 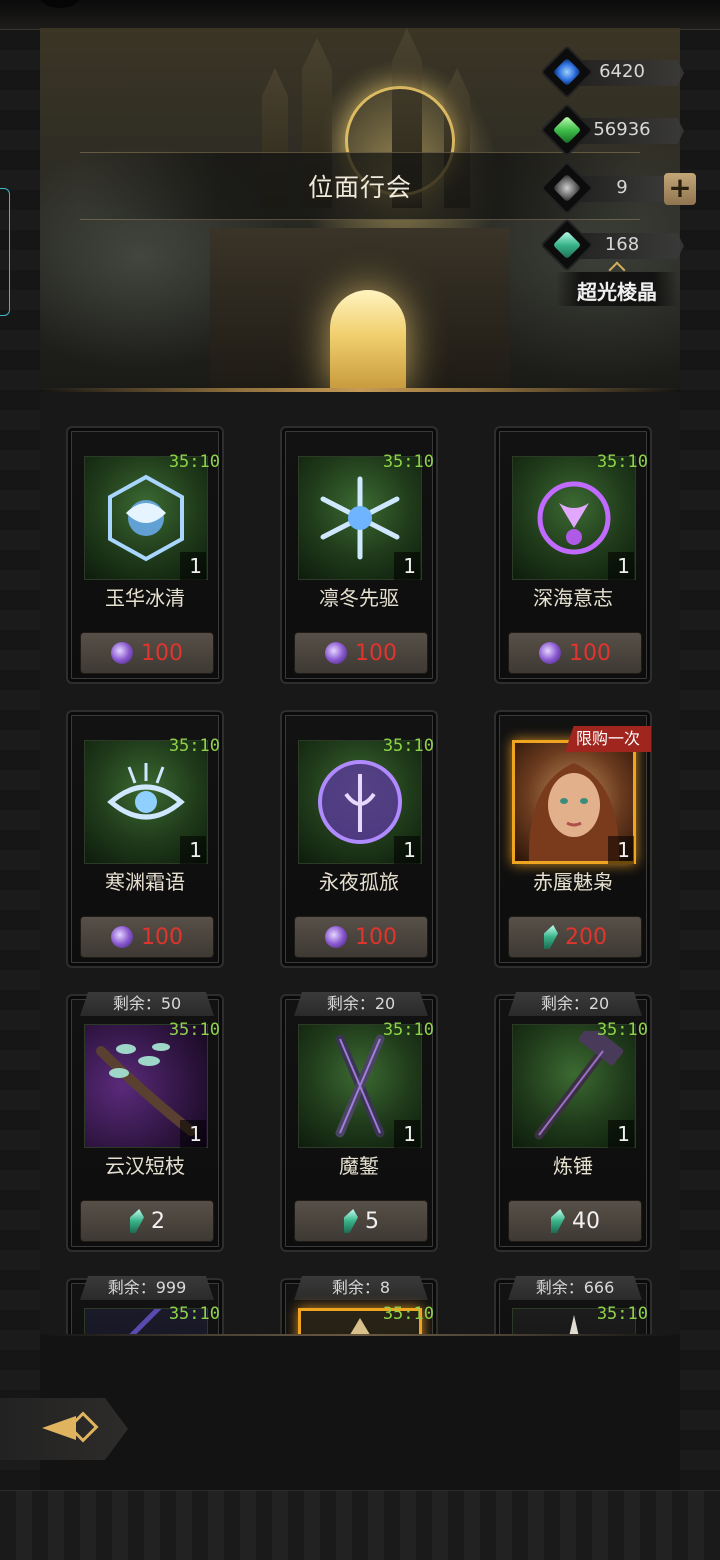 What do you see at coordinates (573, 598) in the screenshot?
I see `item-name: 深海意志` at bounding box center [573, 598].